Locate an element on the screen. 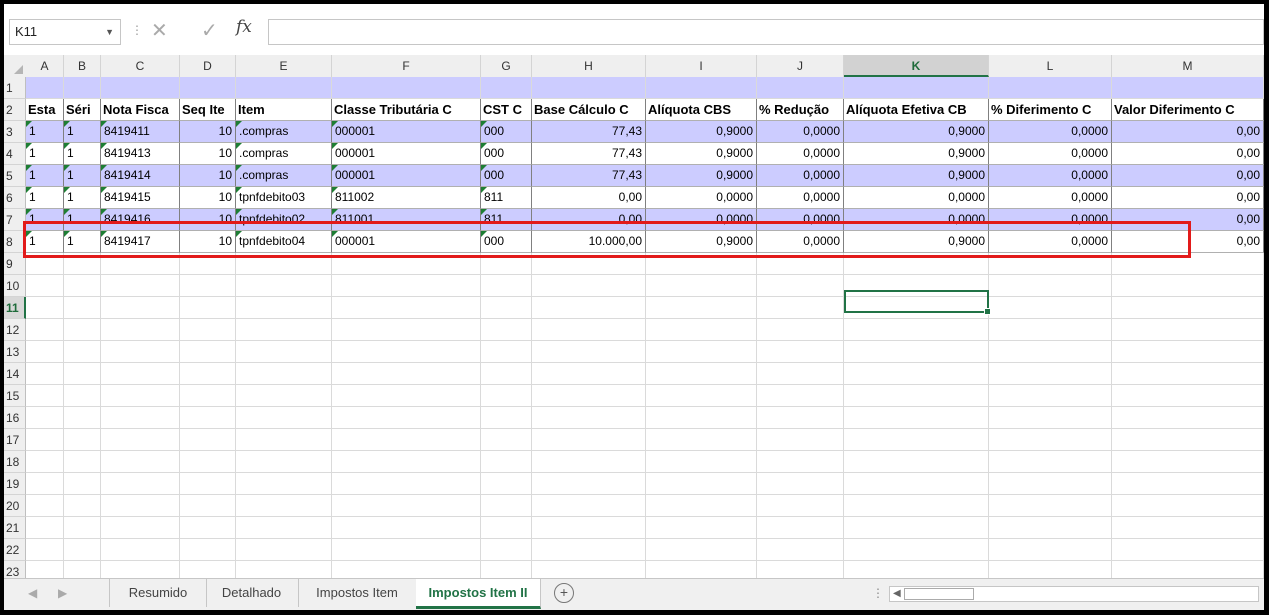 The width and height of the screenshot is (1269, 615). cell-e11 is located at coordinates (284, 308).